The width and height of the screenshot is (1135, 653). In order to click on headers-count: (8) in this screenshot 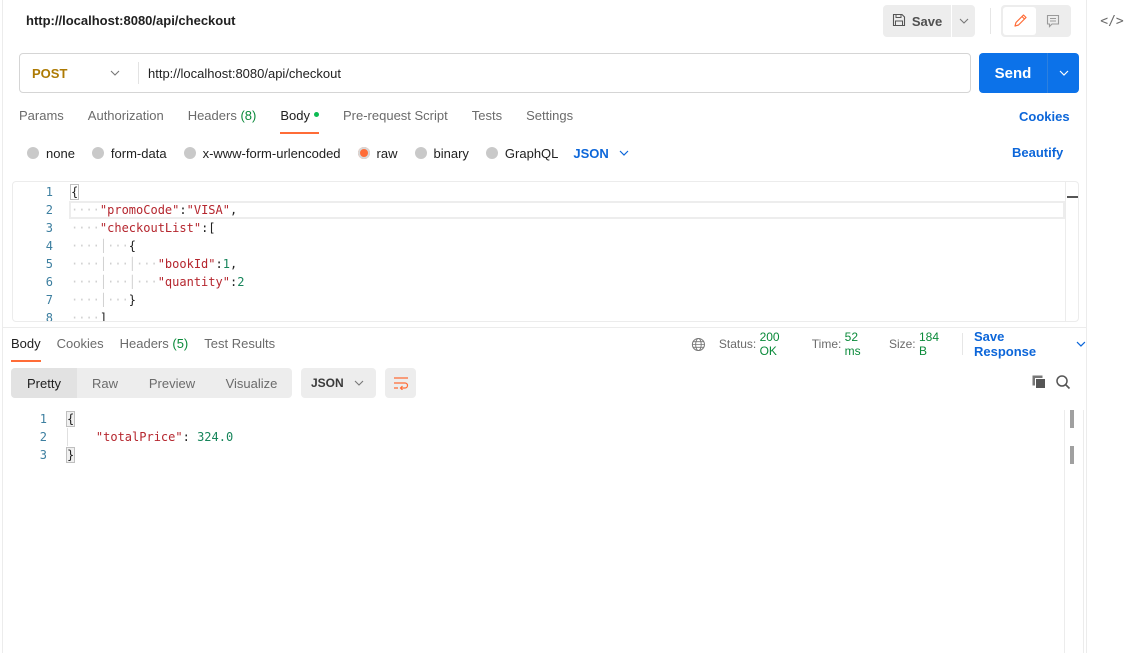, I will do `click(248, 115)`.